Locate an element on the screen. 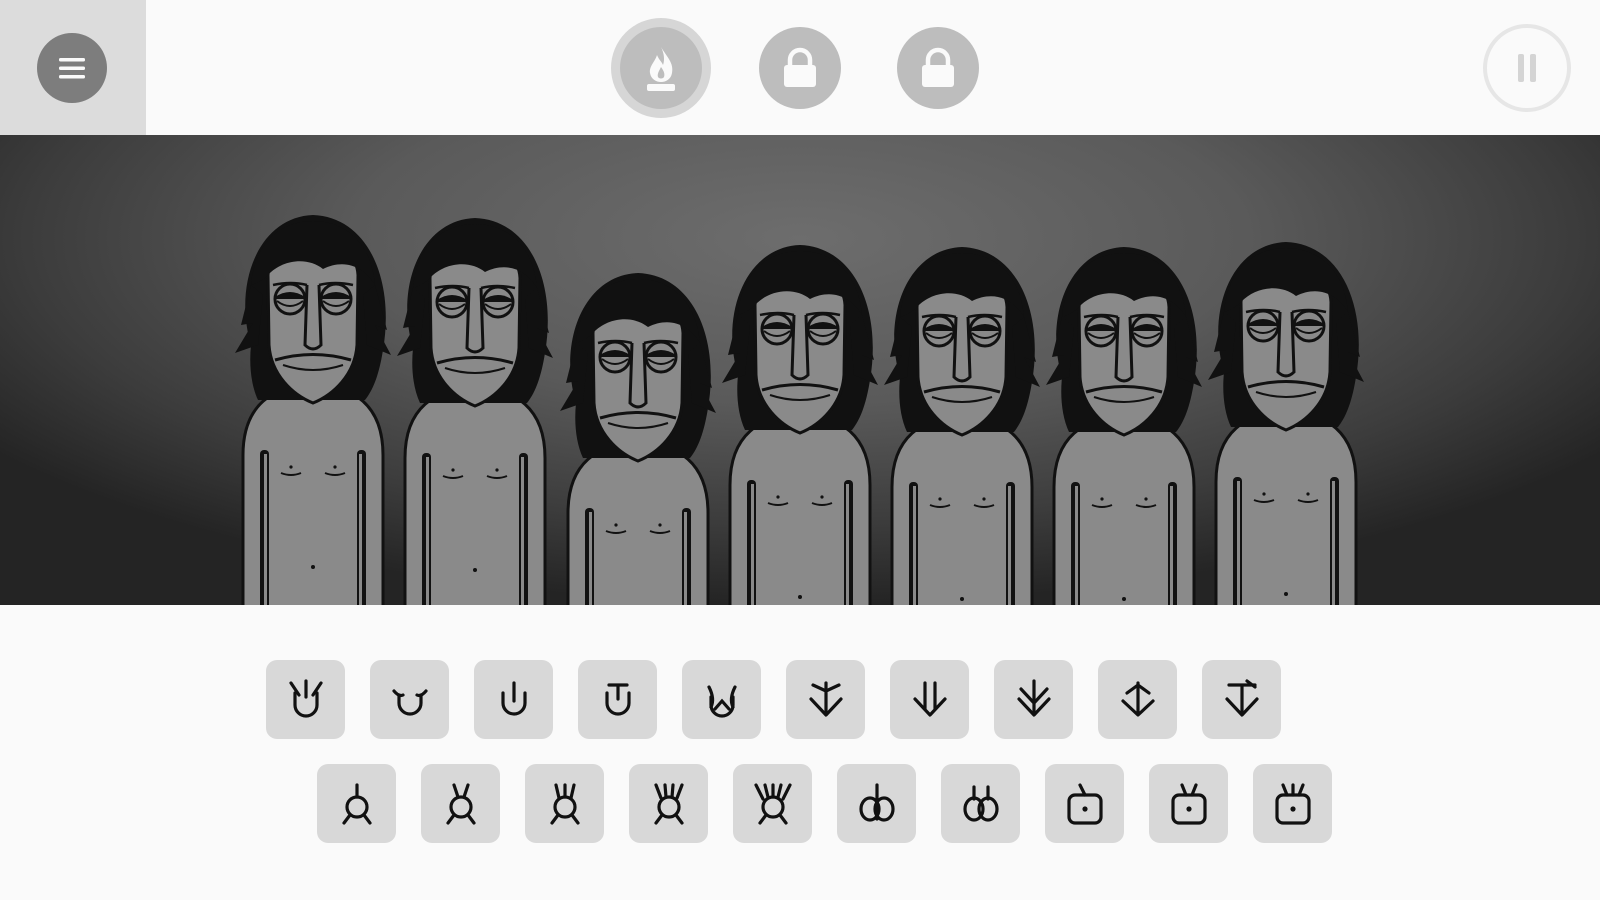  box-1-icon is located at coordinates (1084, 803).